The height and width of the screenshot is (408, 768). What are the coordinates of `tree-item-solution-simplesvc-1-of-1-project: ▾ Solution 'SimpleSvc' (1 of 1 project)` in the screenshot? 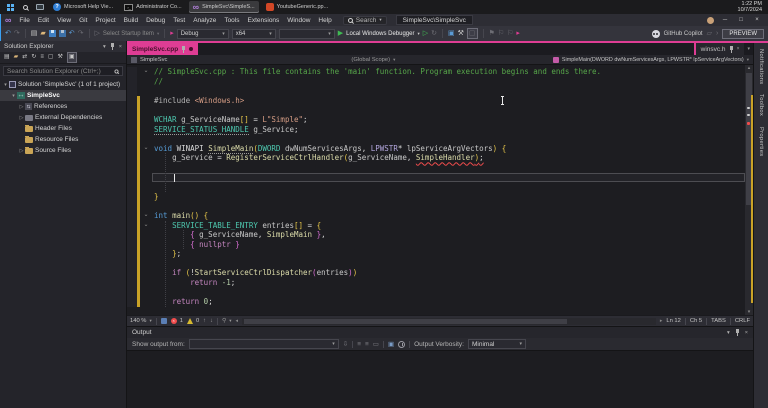 It's located at (63, 84).